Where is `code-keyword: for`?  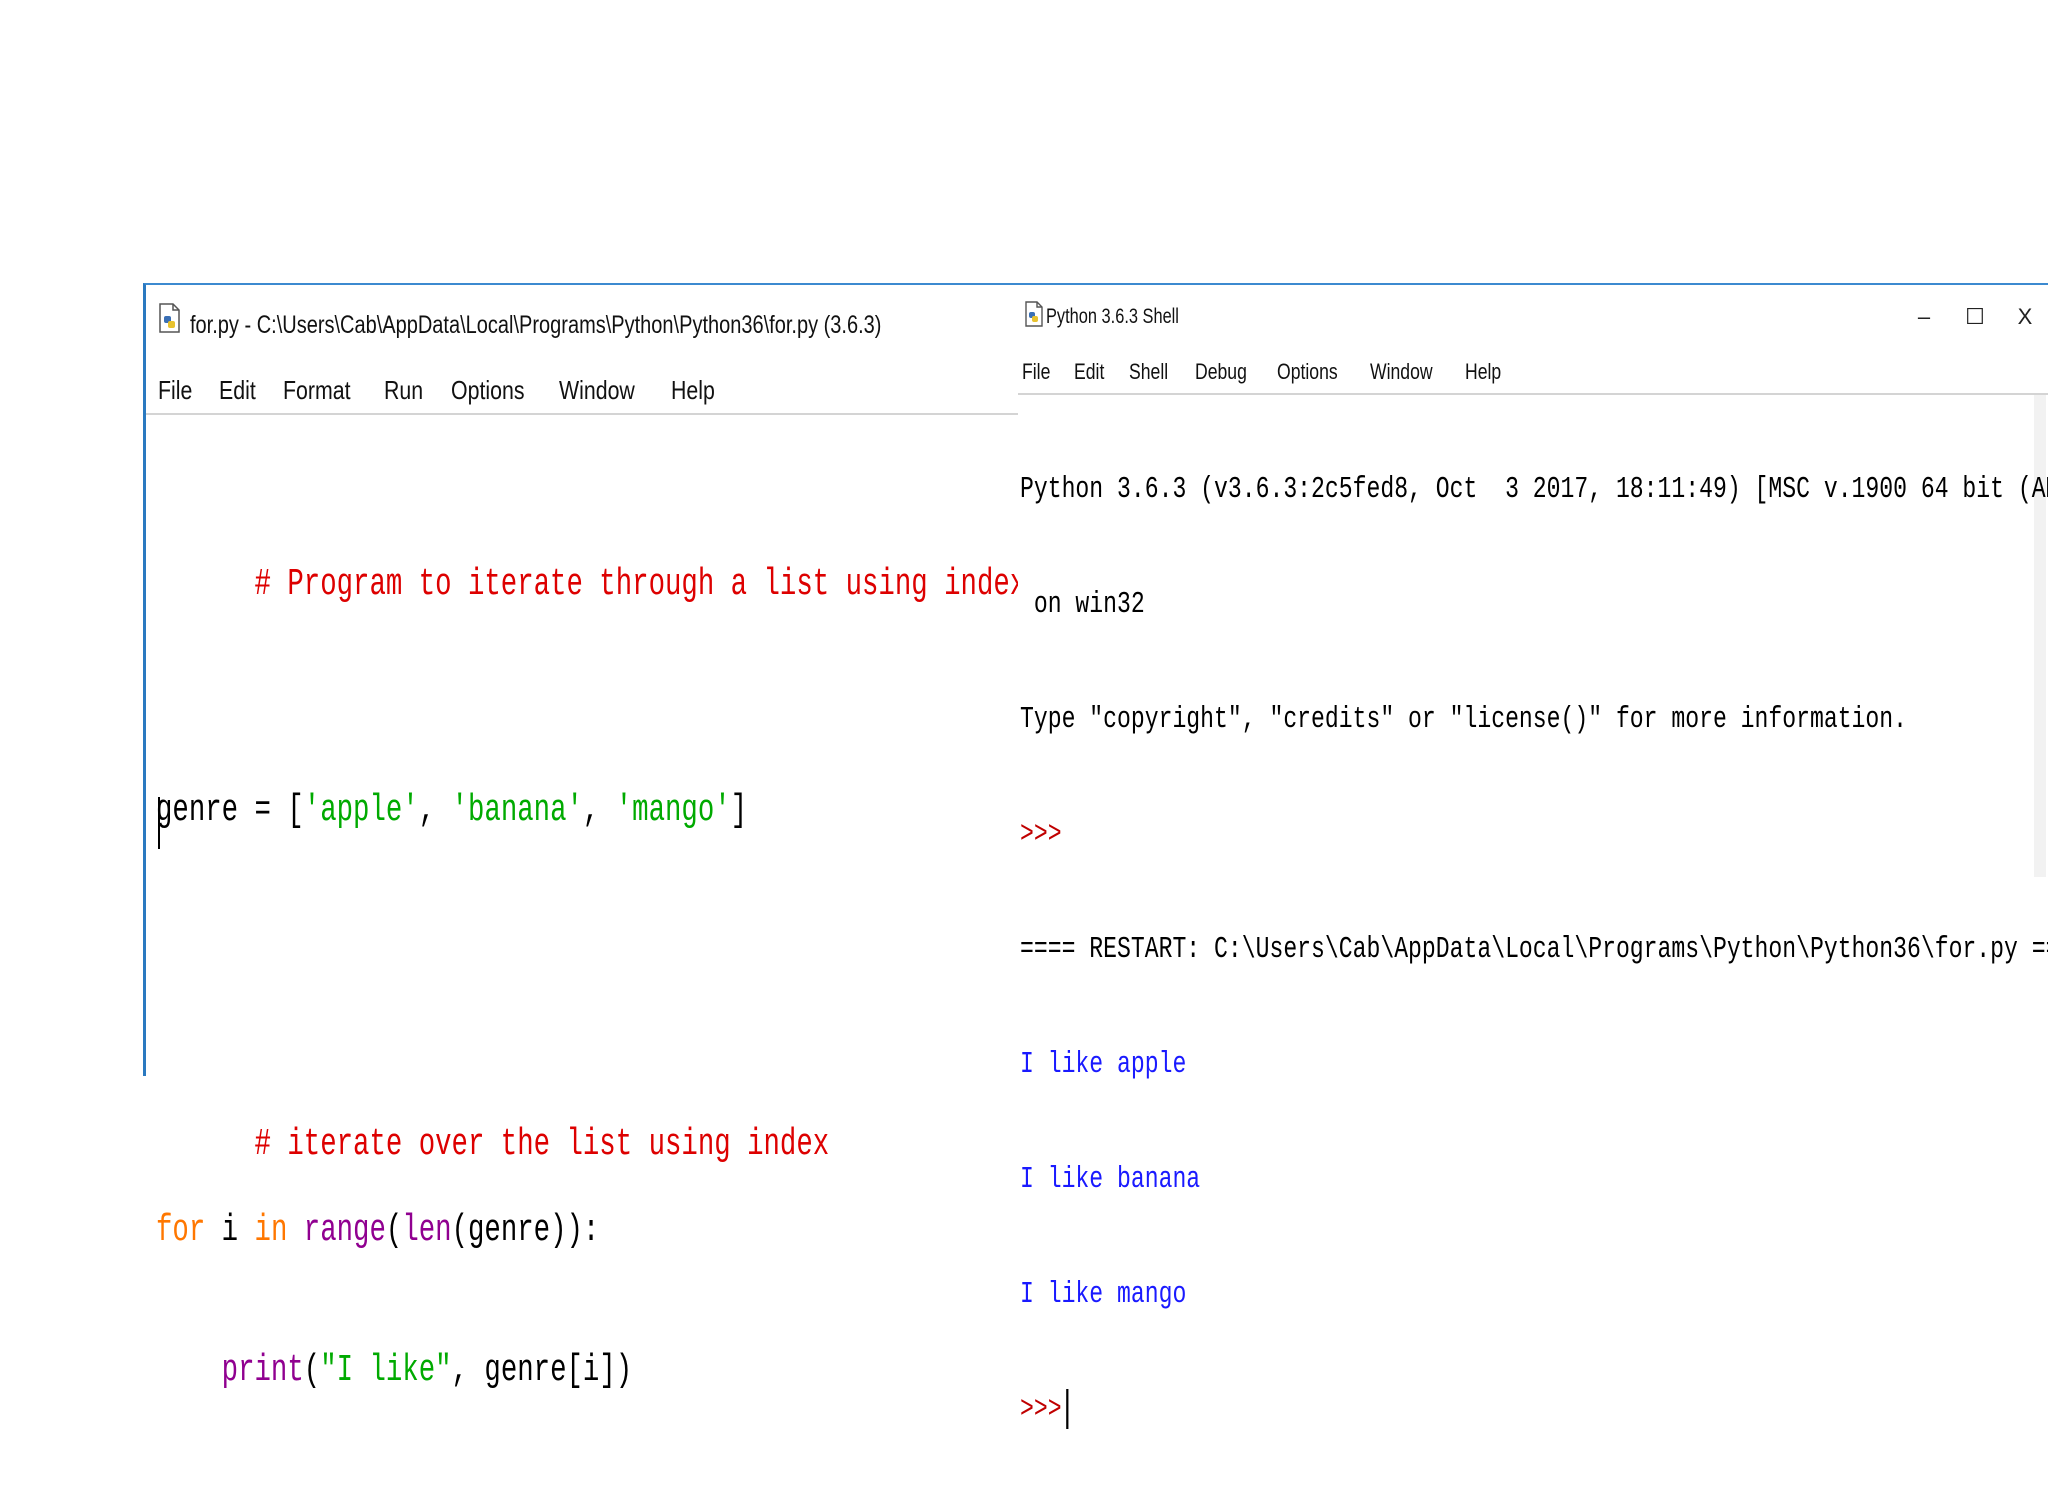
code-keyword: for is located at coordinates (181, 1230).